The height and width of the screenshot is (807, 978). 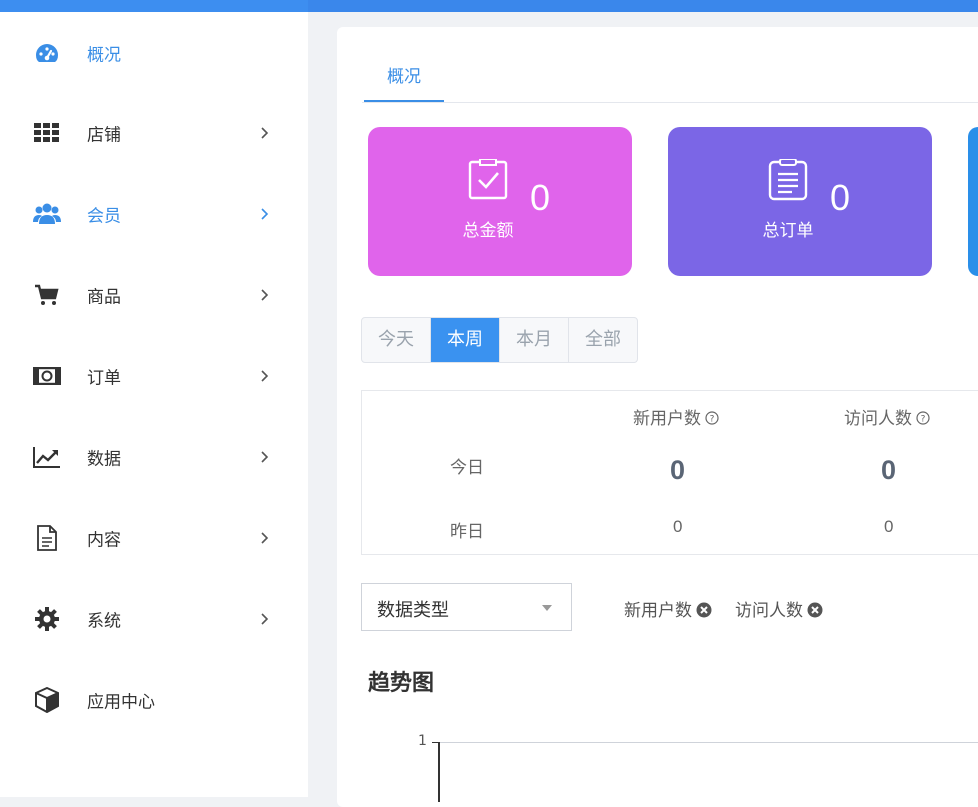 I want to click on cube-icon, so click(x=47, y=700).